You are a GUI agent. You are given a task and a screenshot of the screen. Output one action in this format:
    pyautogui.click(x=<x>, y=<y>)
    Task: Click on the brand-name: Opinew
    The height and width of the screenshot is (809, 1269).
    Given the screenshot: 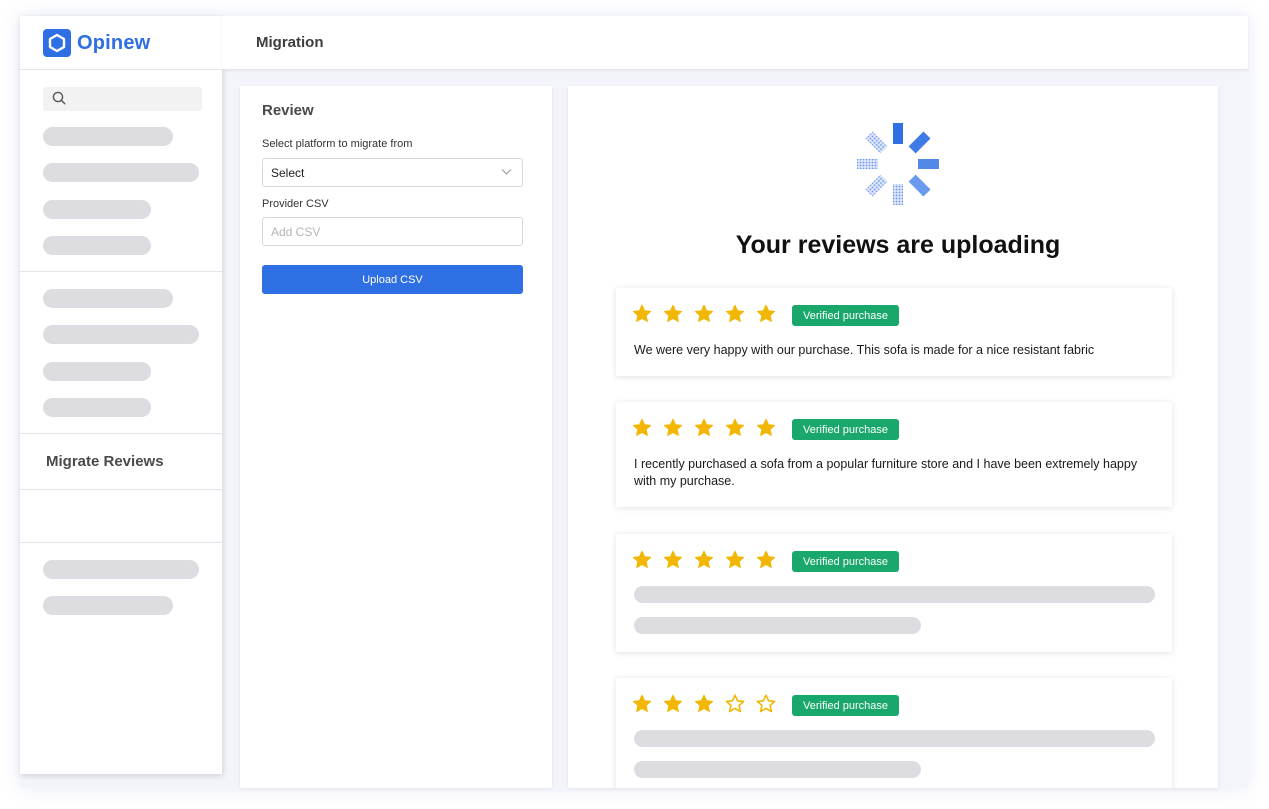 What is the action you would take?
    pyautogui.click(x=114, y=42)
    